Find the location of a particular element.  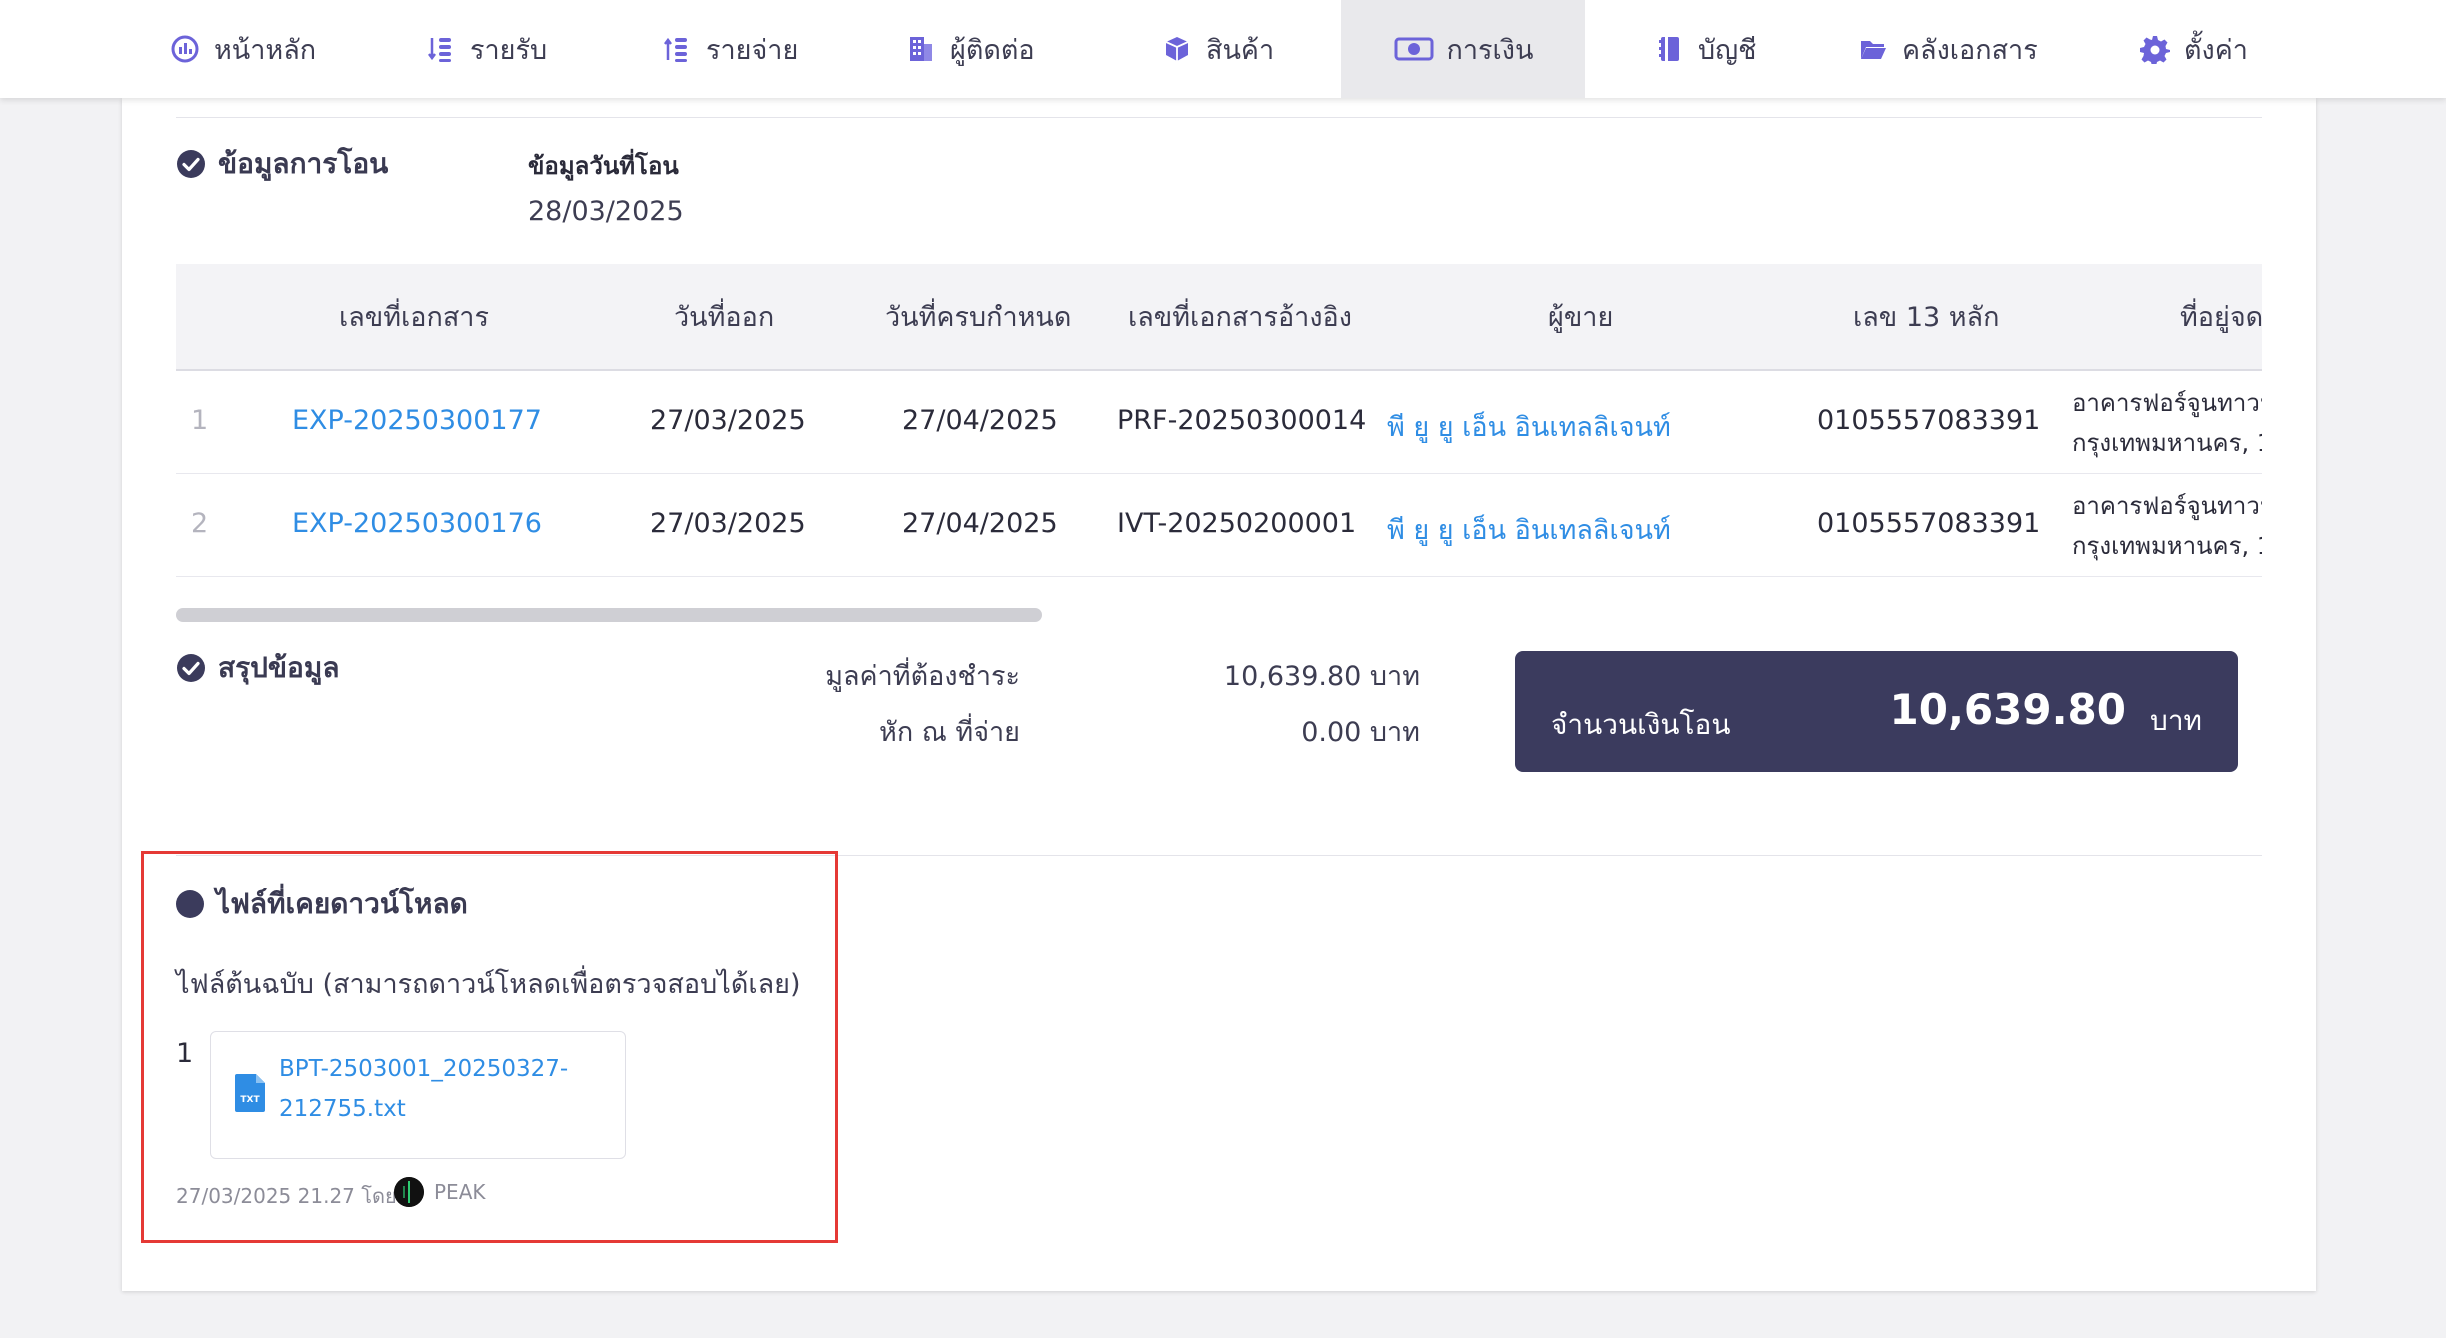

nav-item-documents: คลังเอกสาร is located at coordinates (1947, 49).